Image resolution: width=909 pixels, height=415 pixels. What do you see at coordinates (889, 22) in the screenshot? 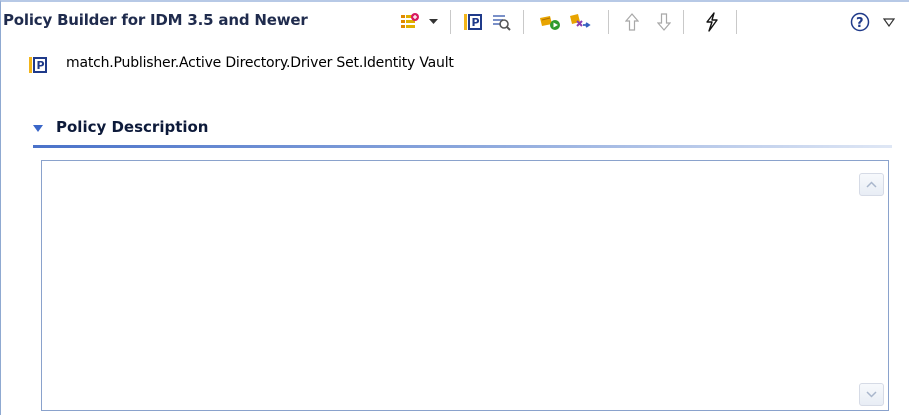
I see `view-menu-icon` at bounding box center [889, 22].